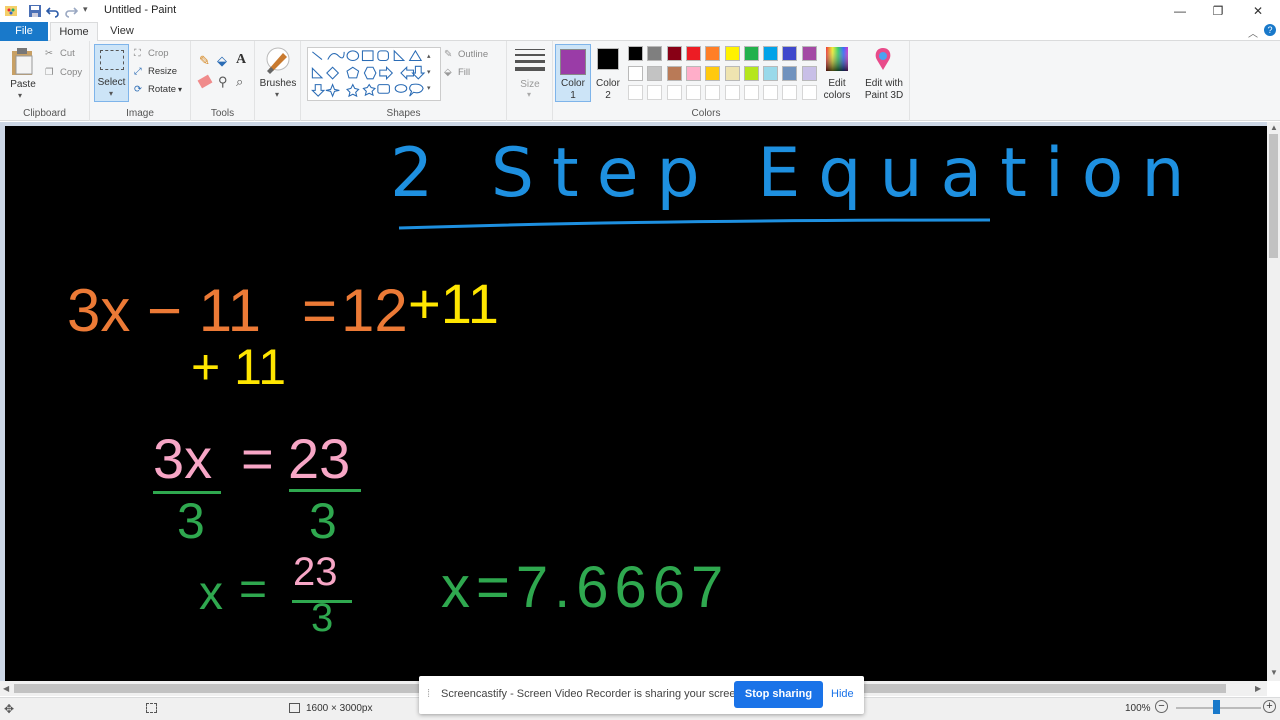  I want to click on size-dropdown-icon: ▾, so click(529, 94).